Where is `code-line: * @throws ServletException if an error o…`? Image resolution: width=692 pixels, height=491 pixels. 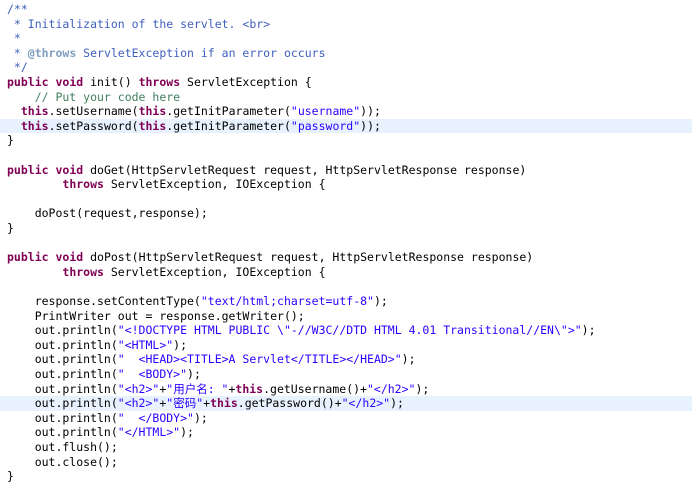 code-line: * @throws ServletException if an error o… is located at coordinates (346, 53).